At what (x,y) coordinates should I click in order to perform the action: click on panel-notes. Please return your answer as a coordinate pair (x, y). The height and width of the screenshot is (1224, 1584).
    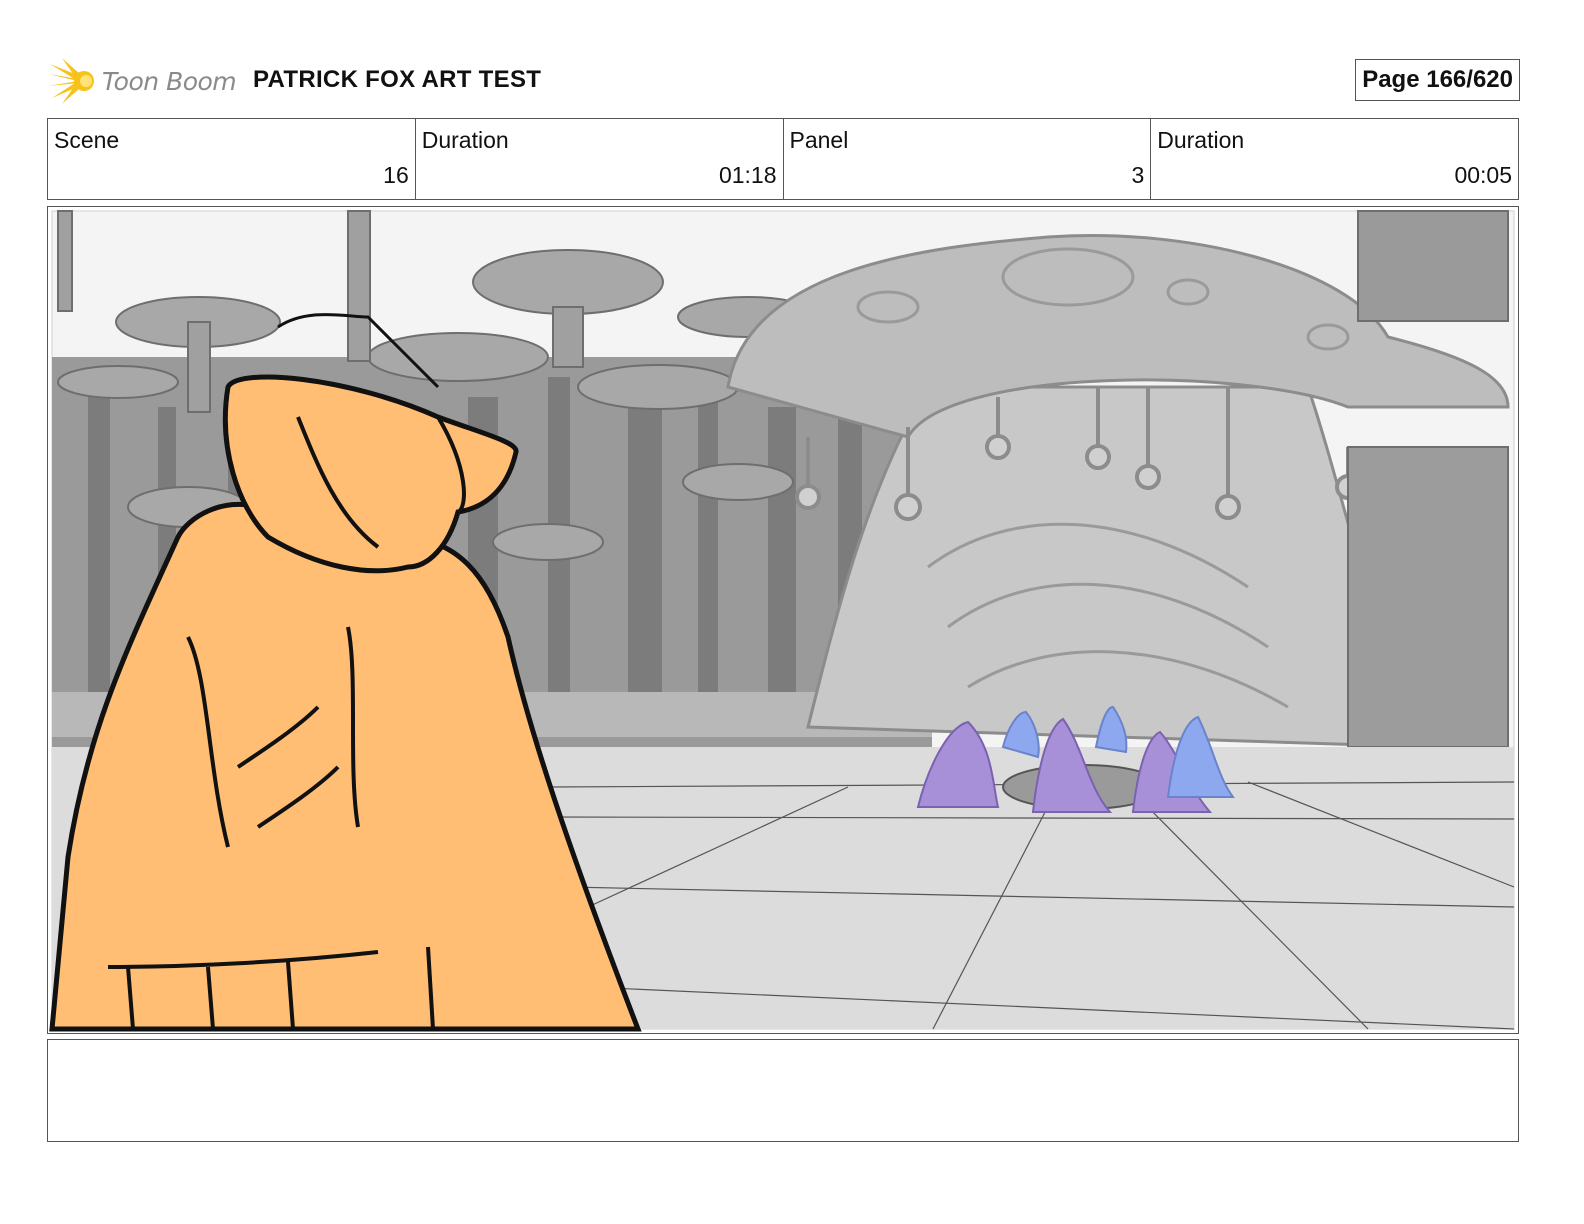
    Looking at the image, I should click on (783, 1090).